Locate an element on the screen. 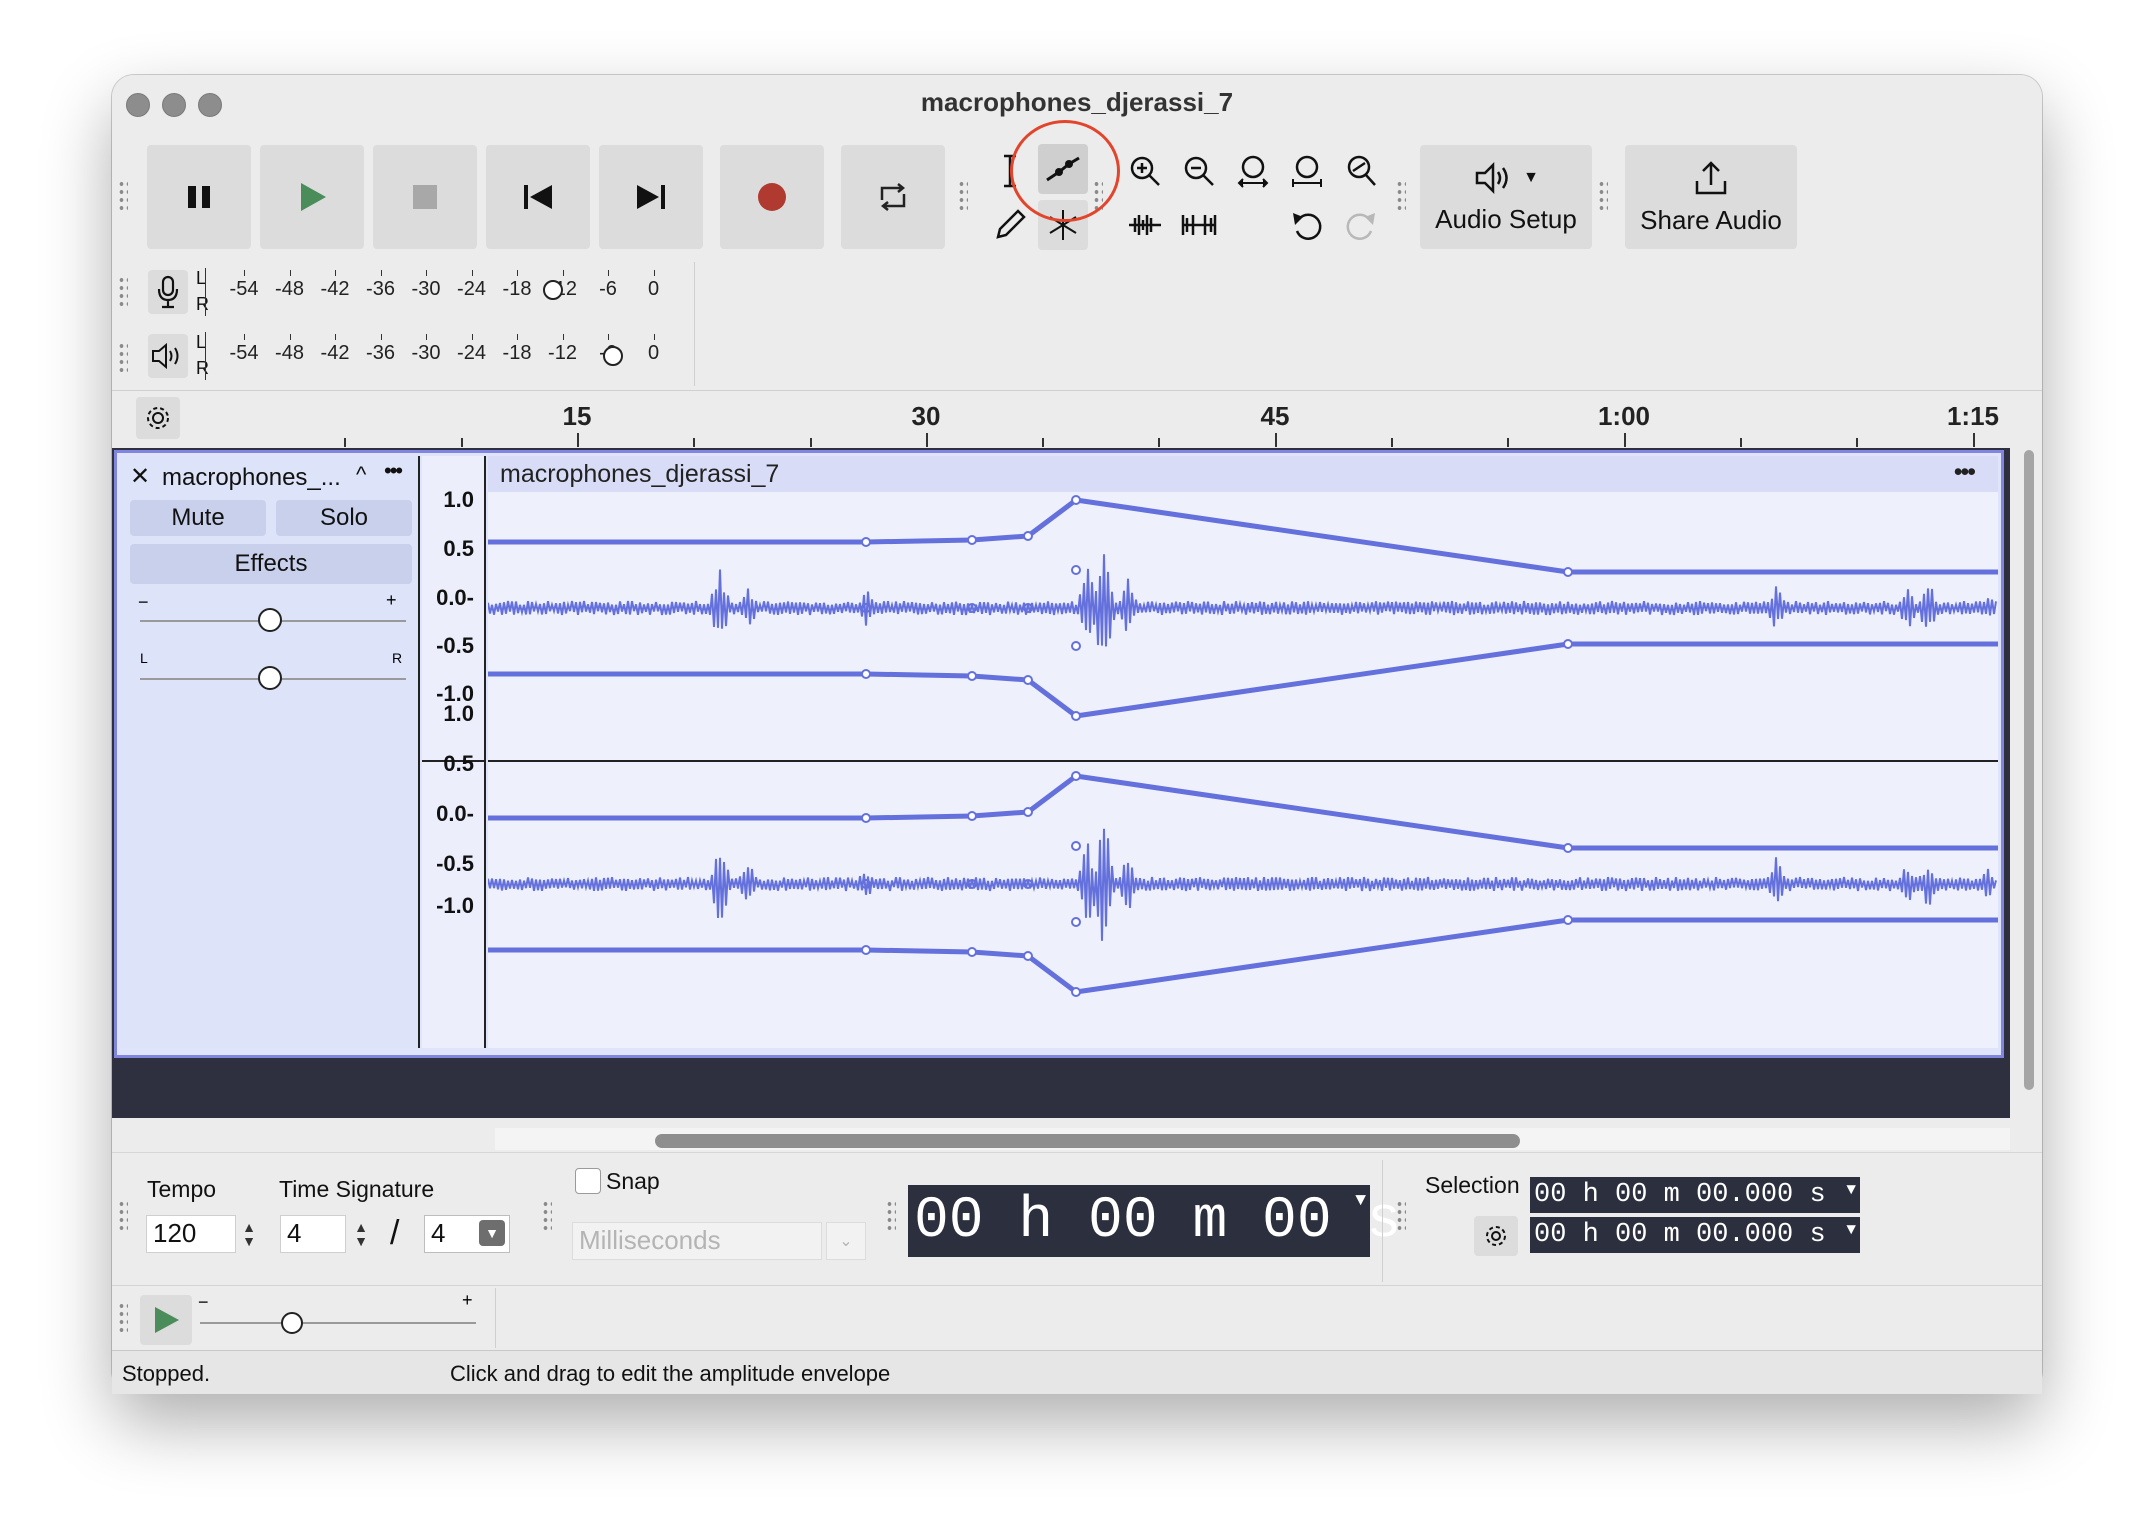  record-volume-knob is located at coordinates (553, 290).